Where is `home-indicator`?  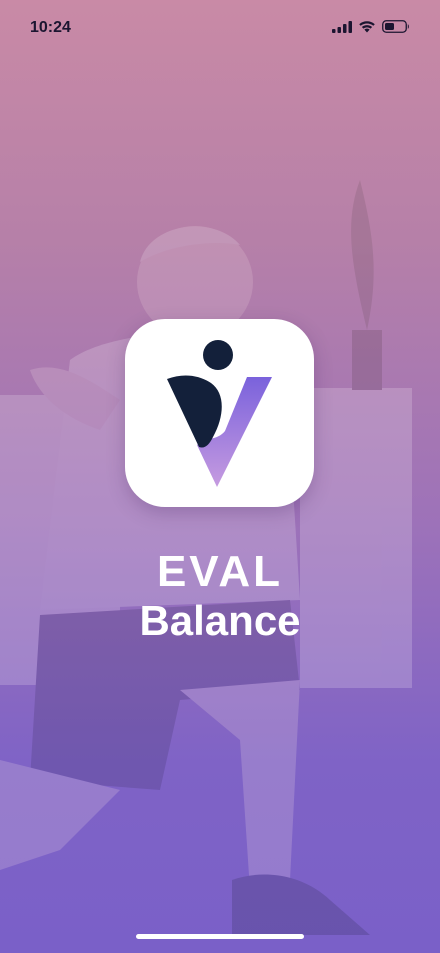
home-indicator is located at coordinates (220, 936).